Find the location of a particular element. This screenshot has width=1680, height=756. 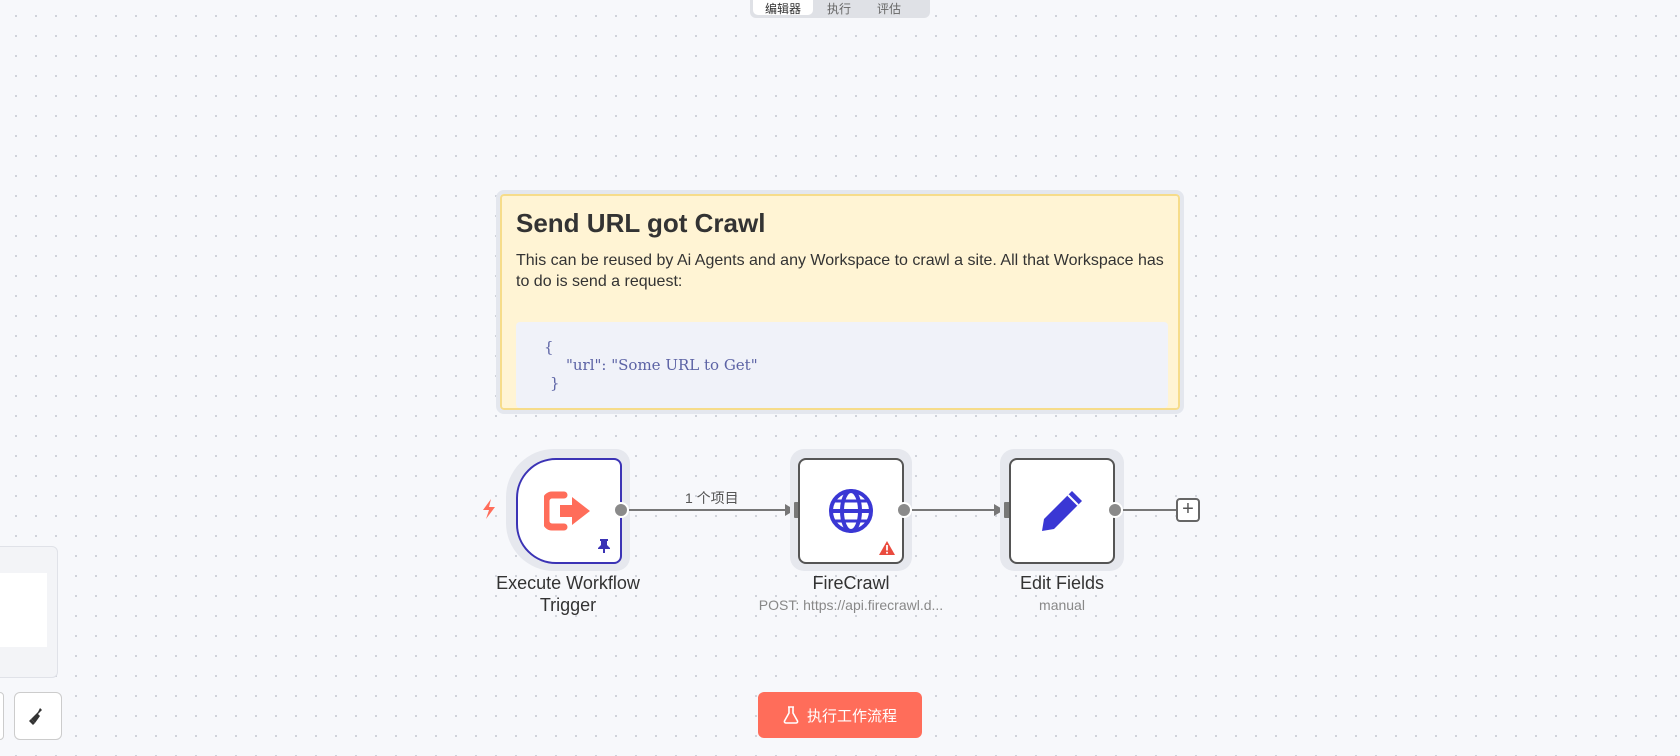

flask-icon is located at coordinates (791, 715).